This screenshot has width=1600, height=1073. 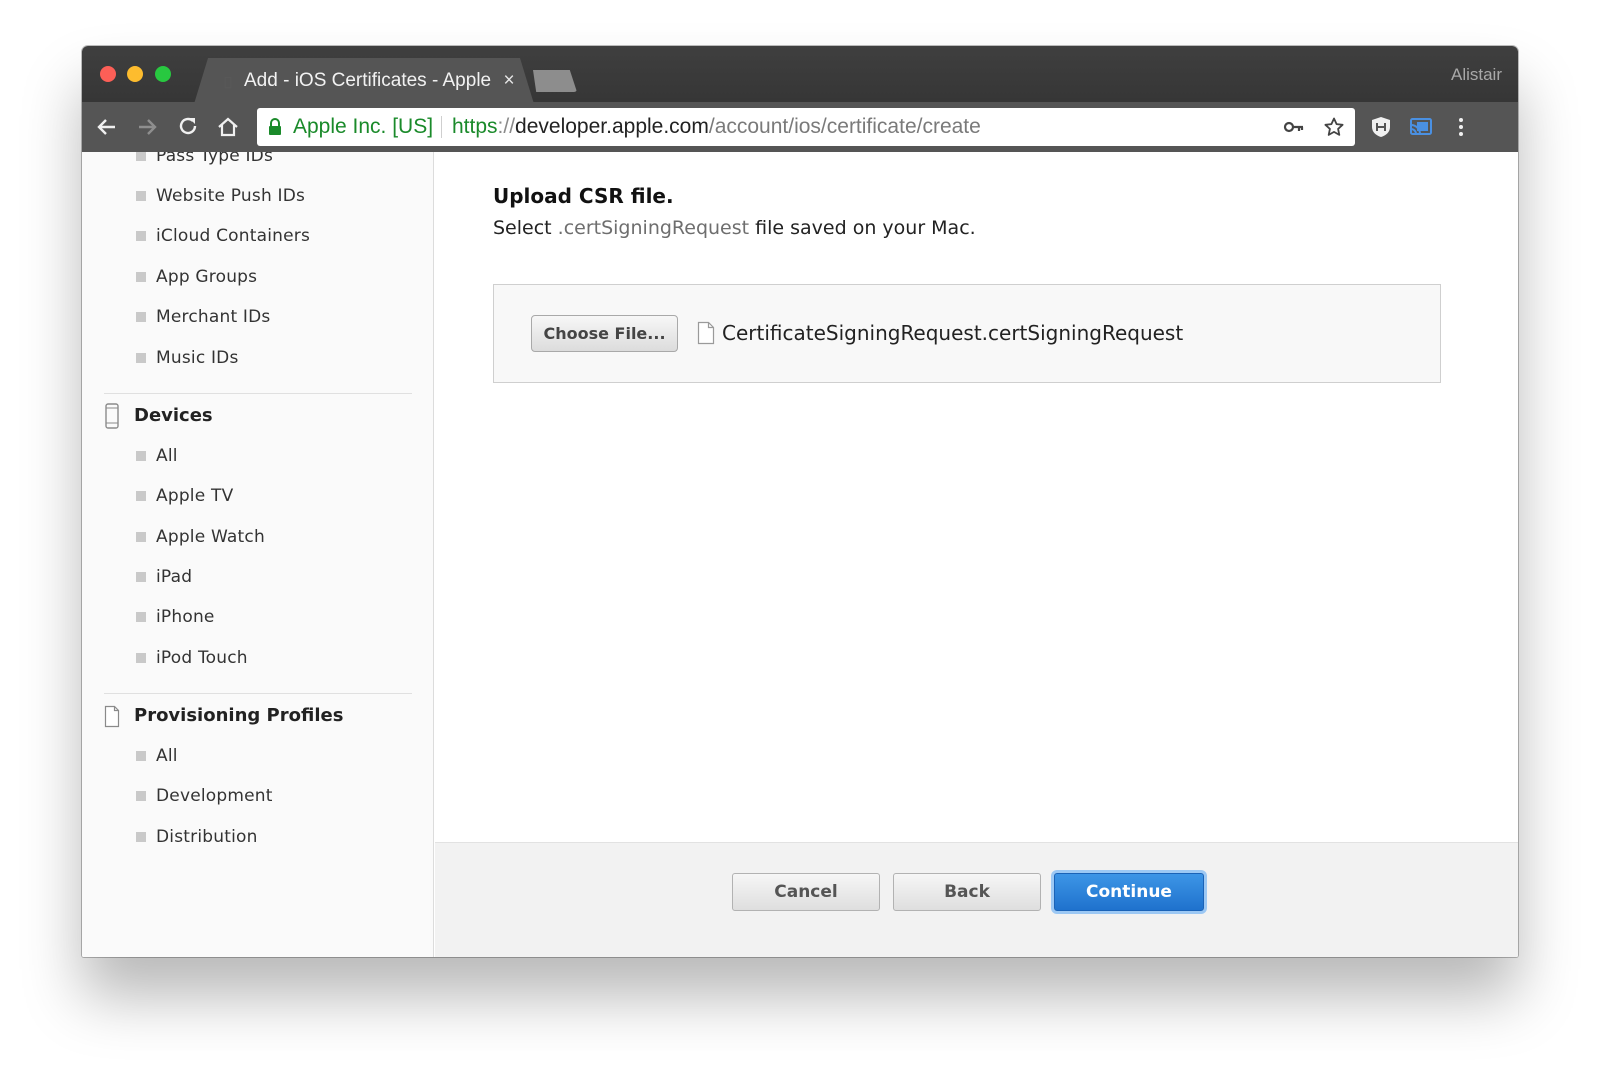 What do you see at coordinates (1381, 127) in the screenshot?
I see `shield-extension-icon` at bounding box center [1381, 127].